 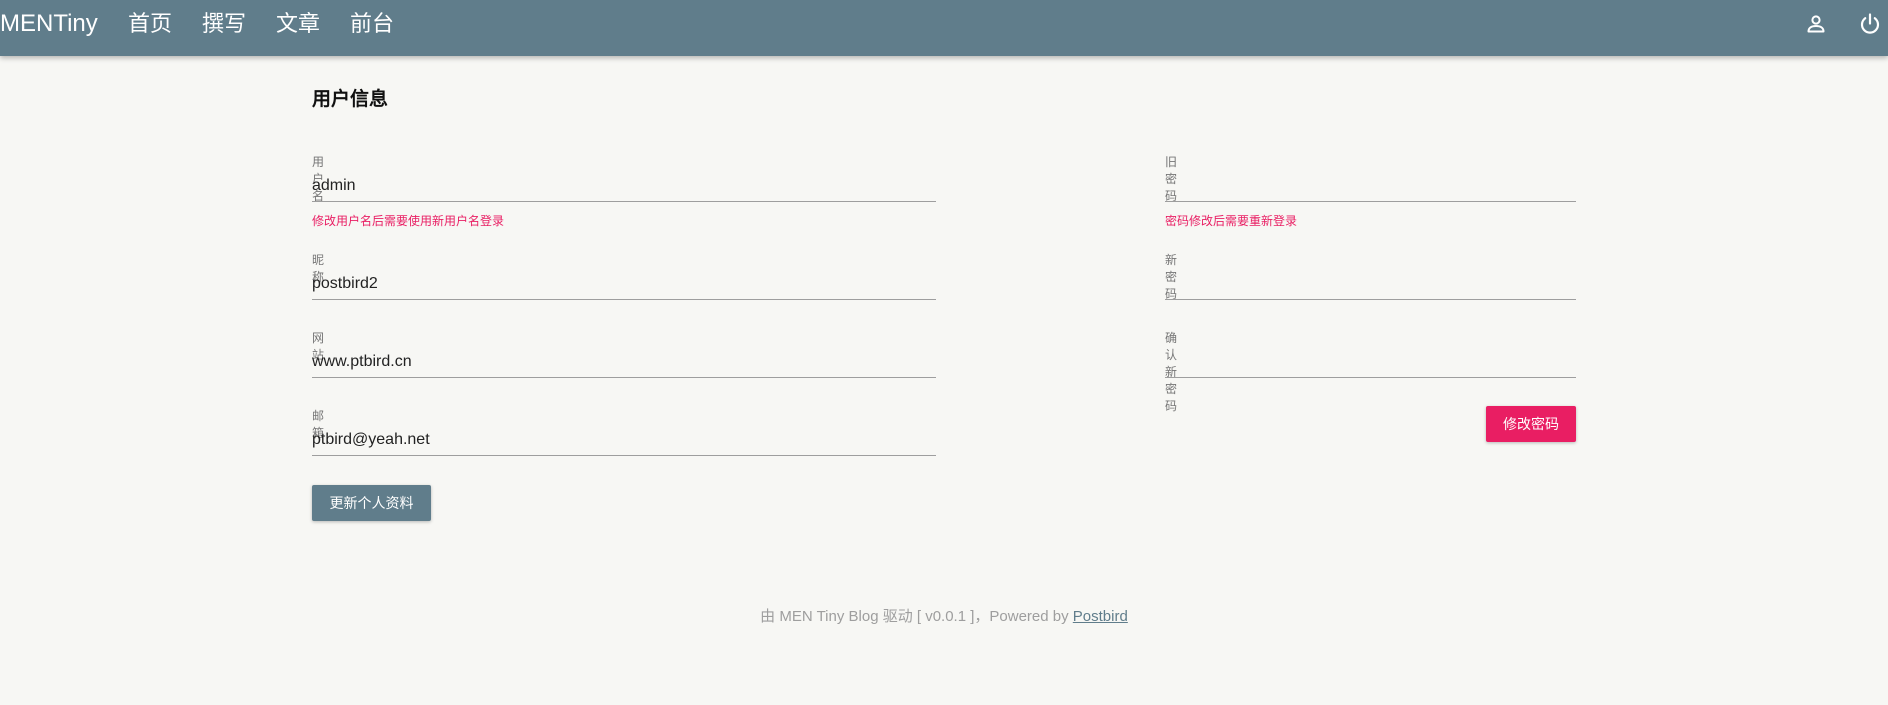 I want to click on website-input, so click(x=624, y=362).